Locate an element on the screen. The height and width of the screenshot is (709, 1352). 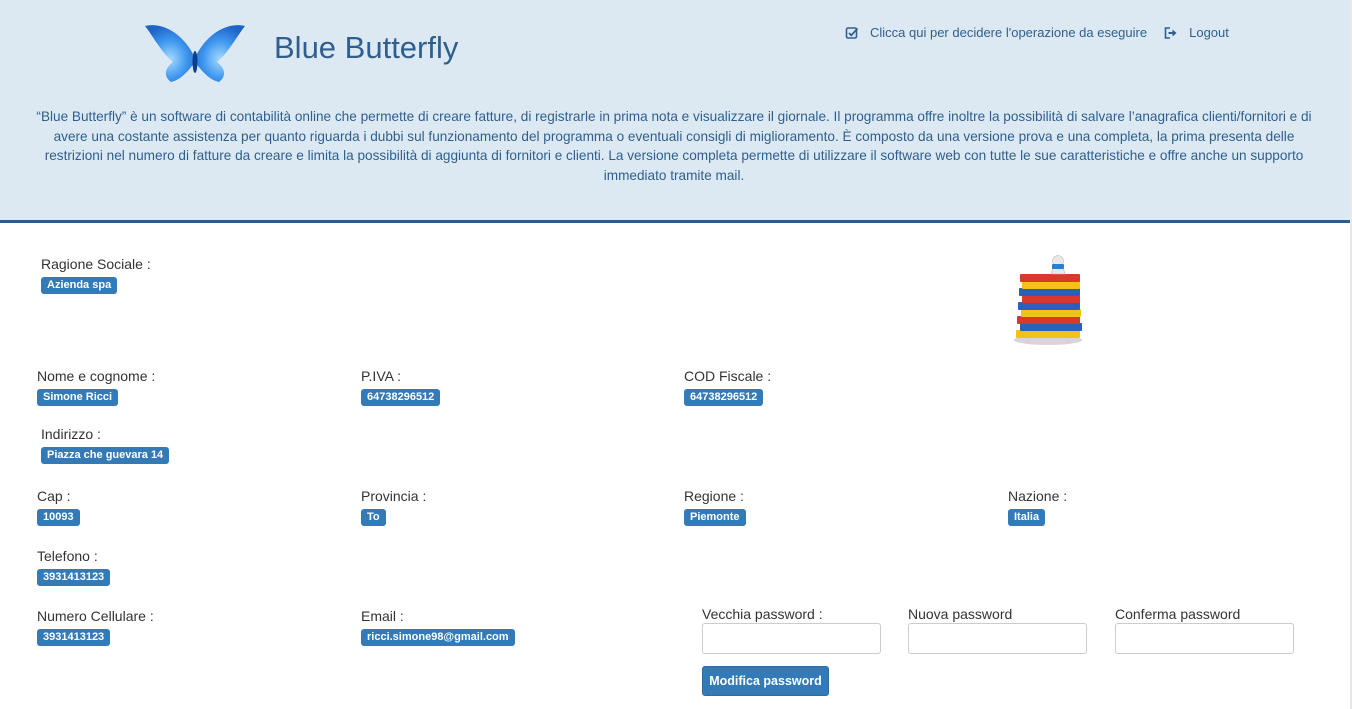
old-password-label: Vecchia password : is located at coordinates (762, 614).